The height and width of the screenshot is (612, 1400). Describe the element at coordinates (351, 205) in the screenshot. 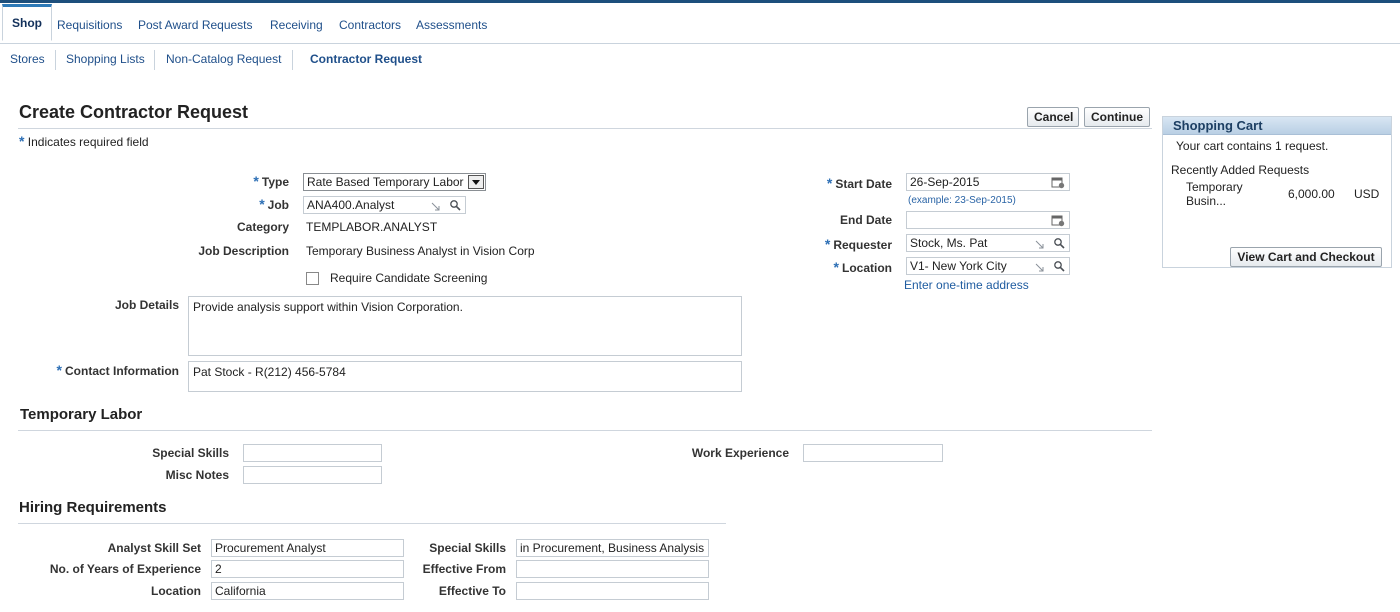

I see `job-input-value: ANA400.Analyst` at that location.